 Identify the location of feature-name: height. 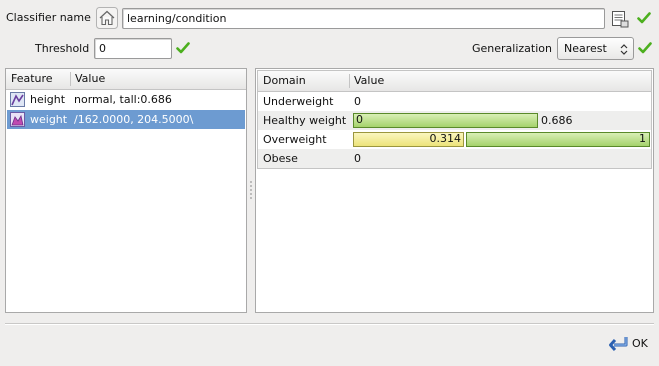
(48, 99).